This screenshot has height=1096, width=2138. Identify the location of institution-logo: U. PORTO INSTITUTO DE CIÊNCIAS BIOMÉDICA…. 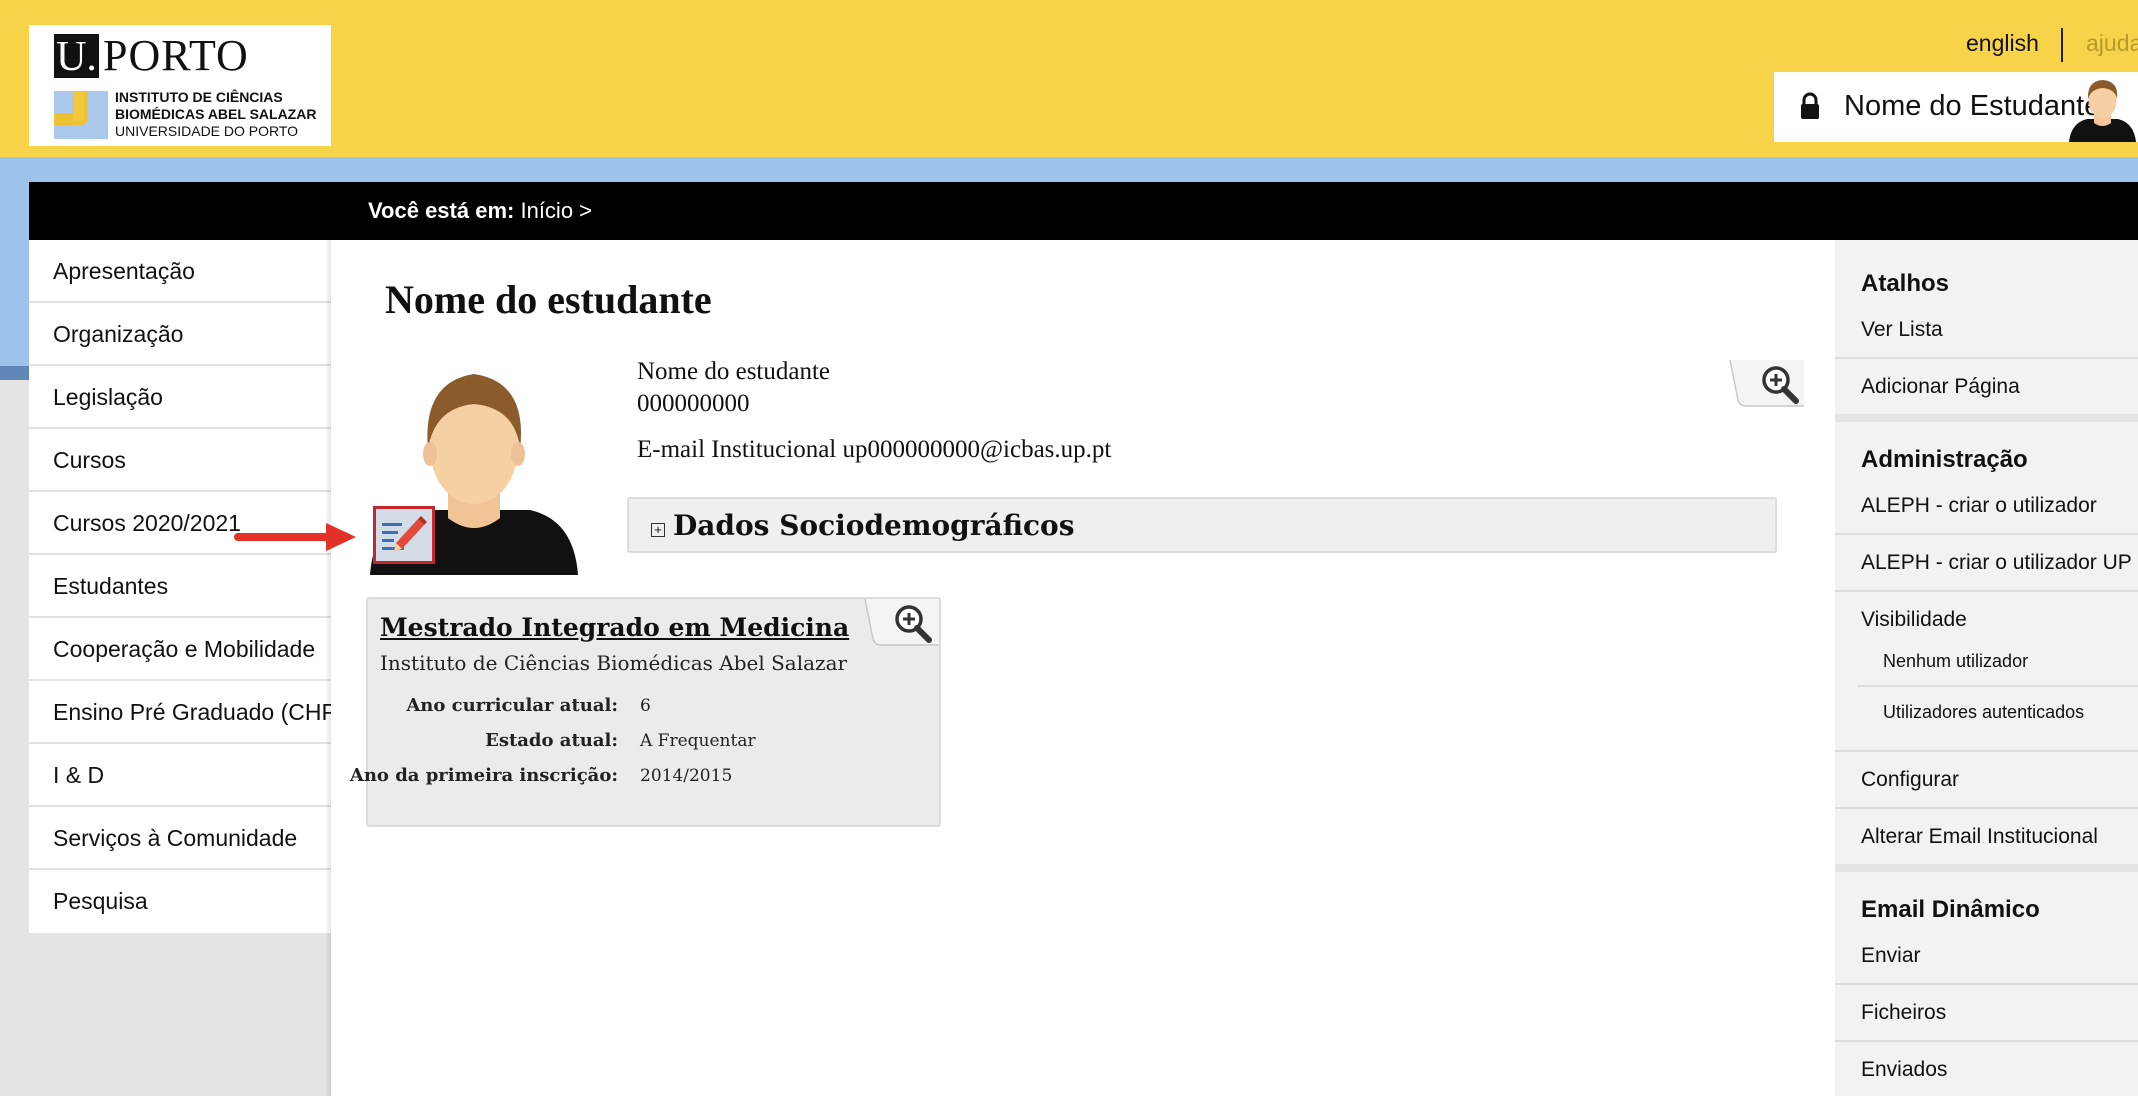
(180, 85).